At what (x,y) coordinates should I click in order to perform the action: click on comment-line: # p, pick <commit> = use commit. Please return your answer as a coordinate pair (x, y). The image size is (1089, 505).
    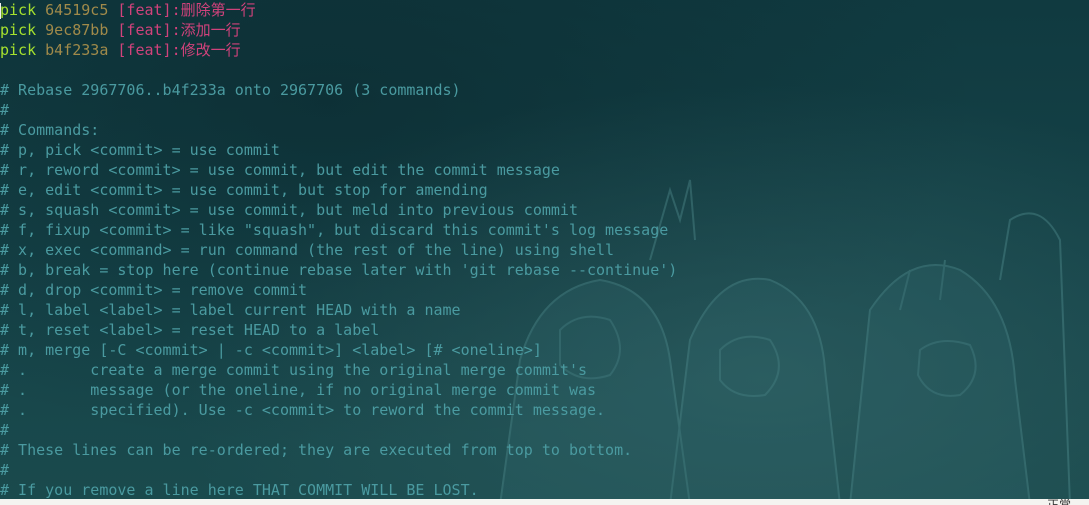
    Looking at the image, I should click on (544, 150).